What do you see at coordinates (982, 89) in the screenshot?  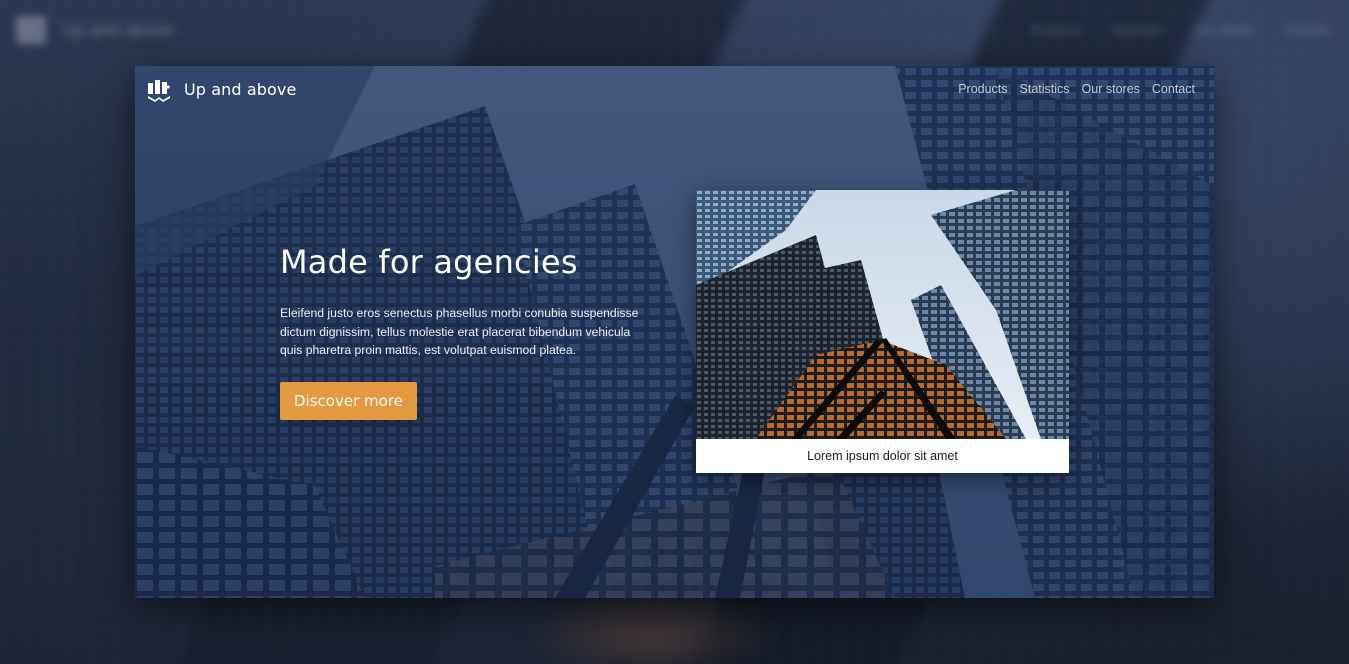 I see `nav-item-products: Products` at bounding box center [982, 89].